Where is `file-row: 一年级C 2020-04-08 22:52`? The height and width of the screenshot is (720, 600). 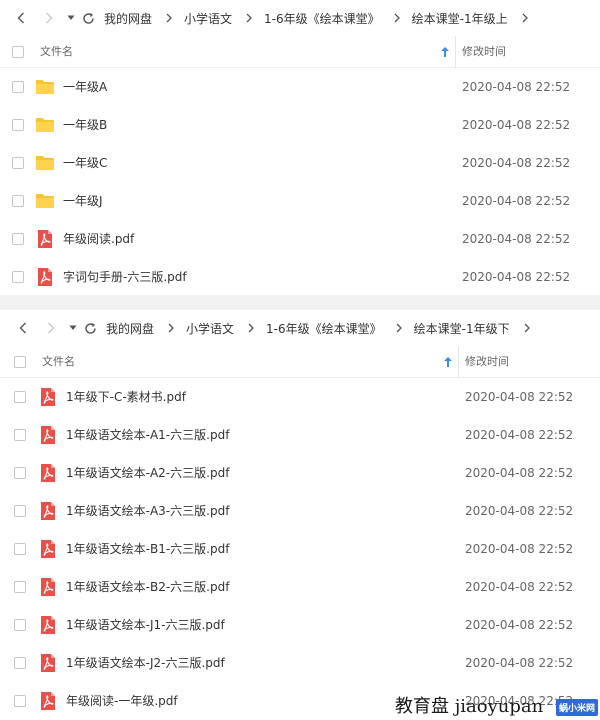 file-row: 一年级C 2020-04-08 22:52 is located at coordinates (300, 163).